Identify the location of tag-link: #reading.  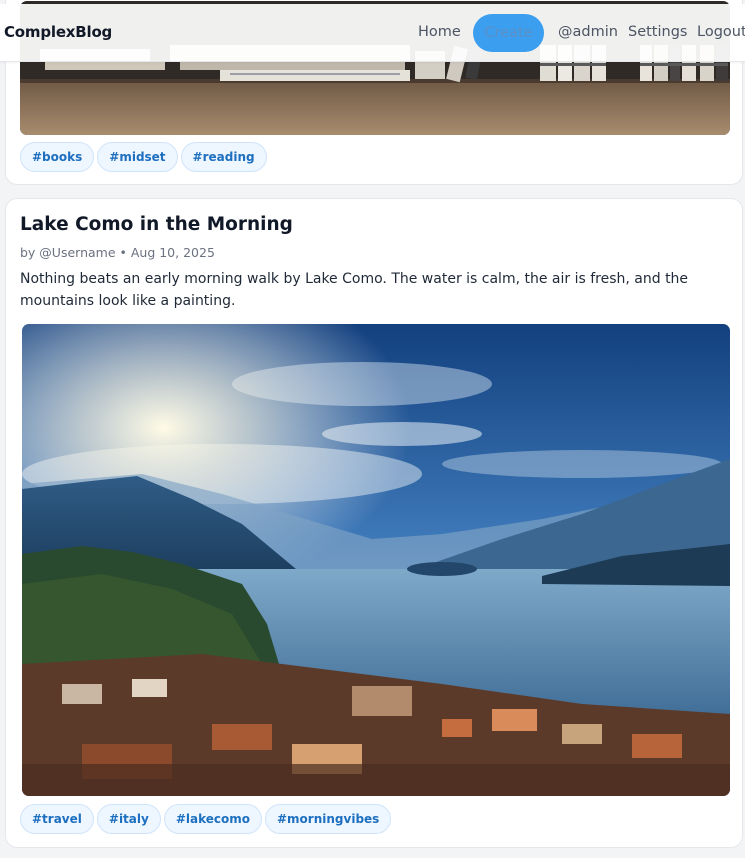
(223, 157).